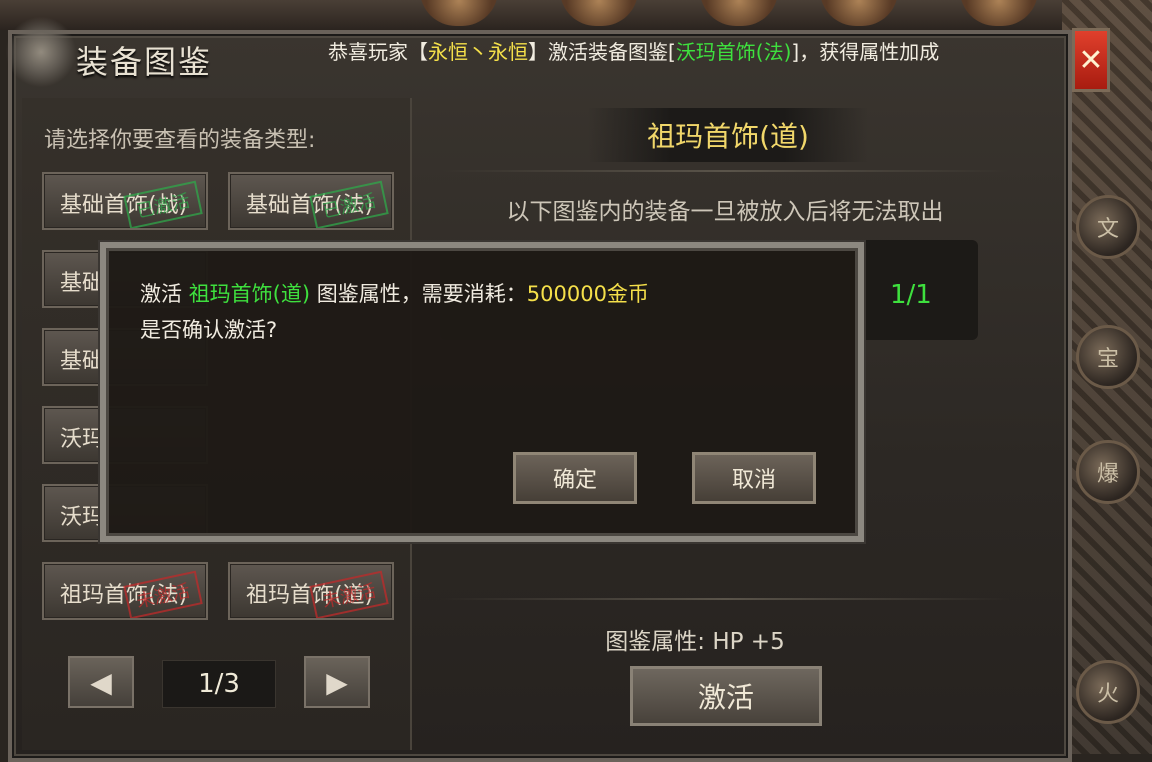  I want to click on prev-page-button: ◀, so click(101, 682).